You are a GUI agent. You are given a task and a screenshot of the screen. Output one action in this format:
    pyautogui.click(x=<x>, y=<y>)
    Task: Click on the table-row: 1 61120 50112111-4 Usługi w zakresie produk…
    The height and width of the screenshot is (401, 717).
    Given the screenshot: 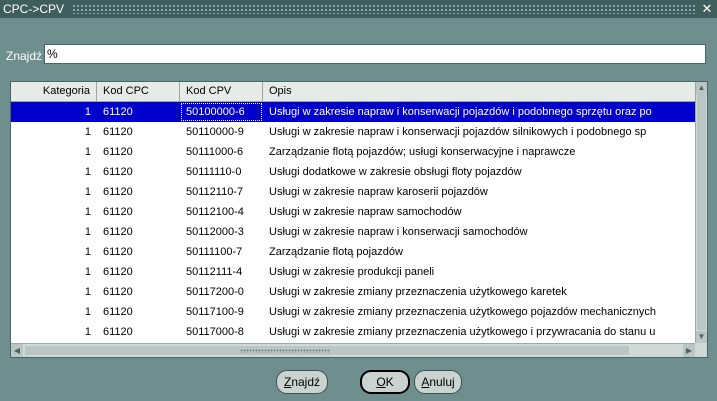 What is the action you would take?
    pyautogui.click(x=353, y=272)
    